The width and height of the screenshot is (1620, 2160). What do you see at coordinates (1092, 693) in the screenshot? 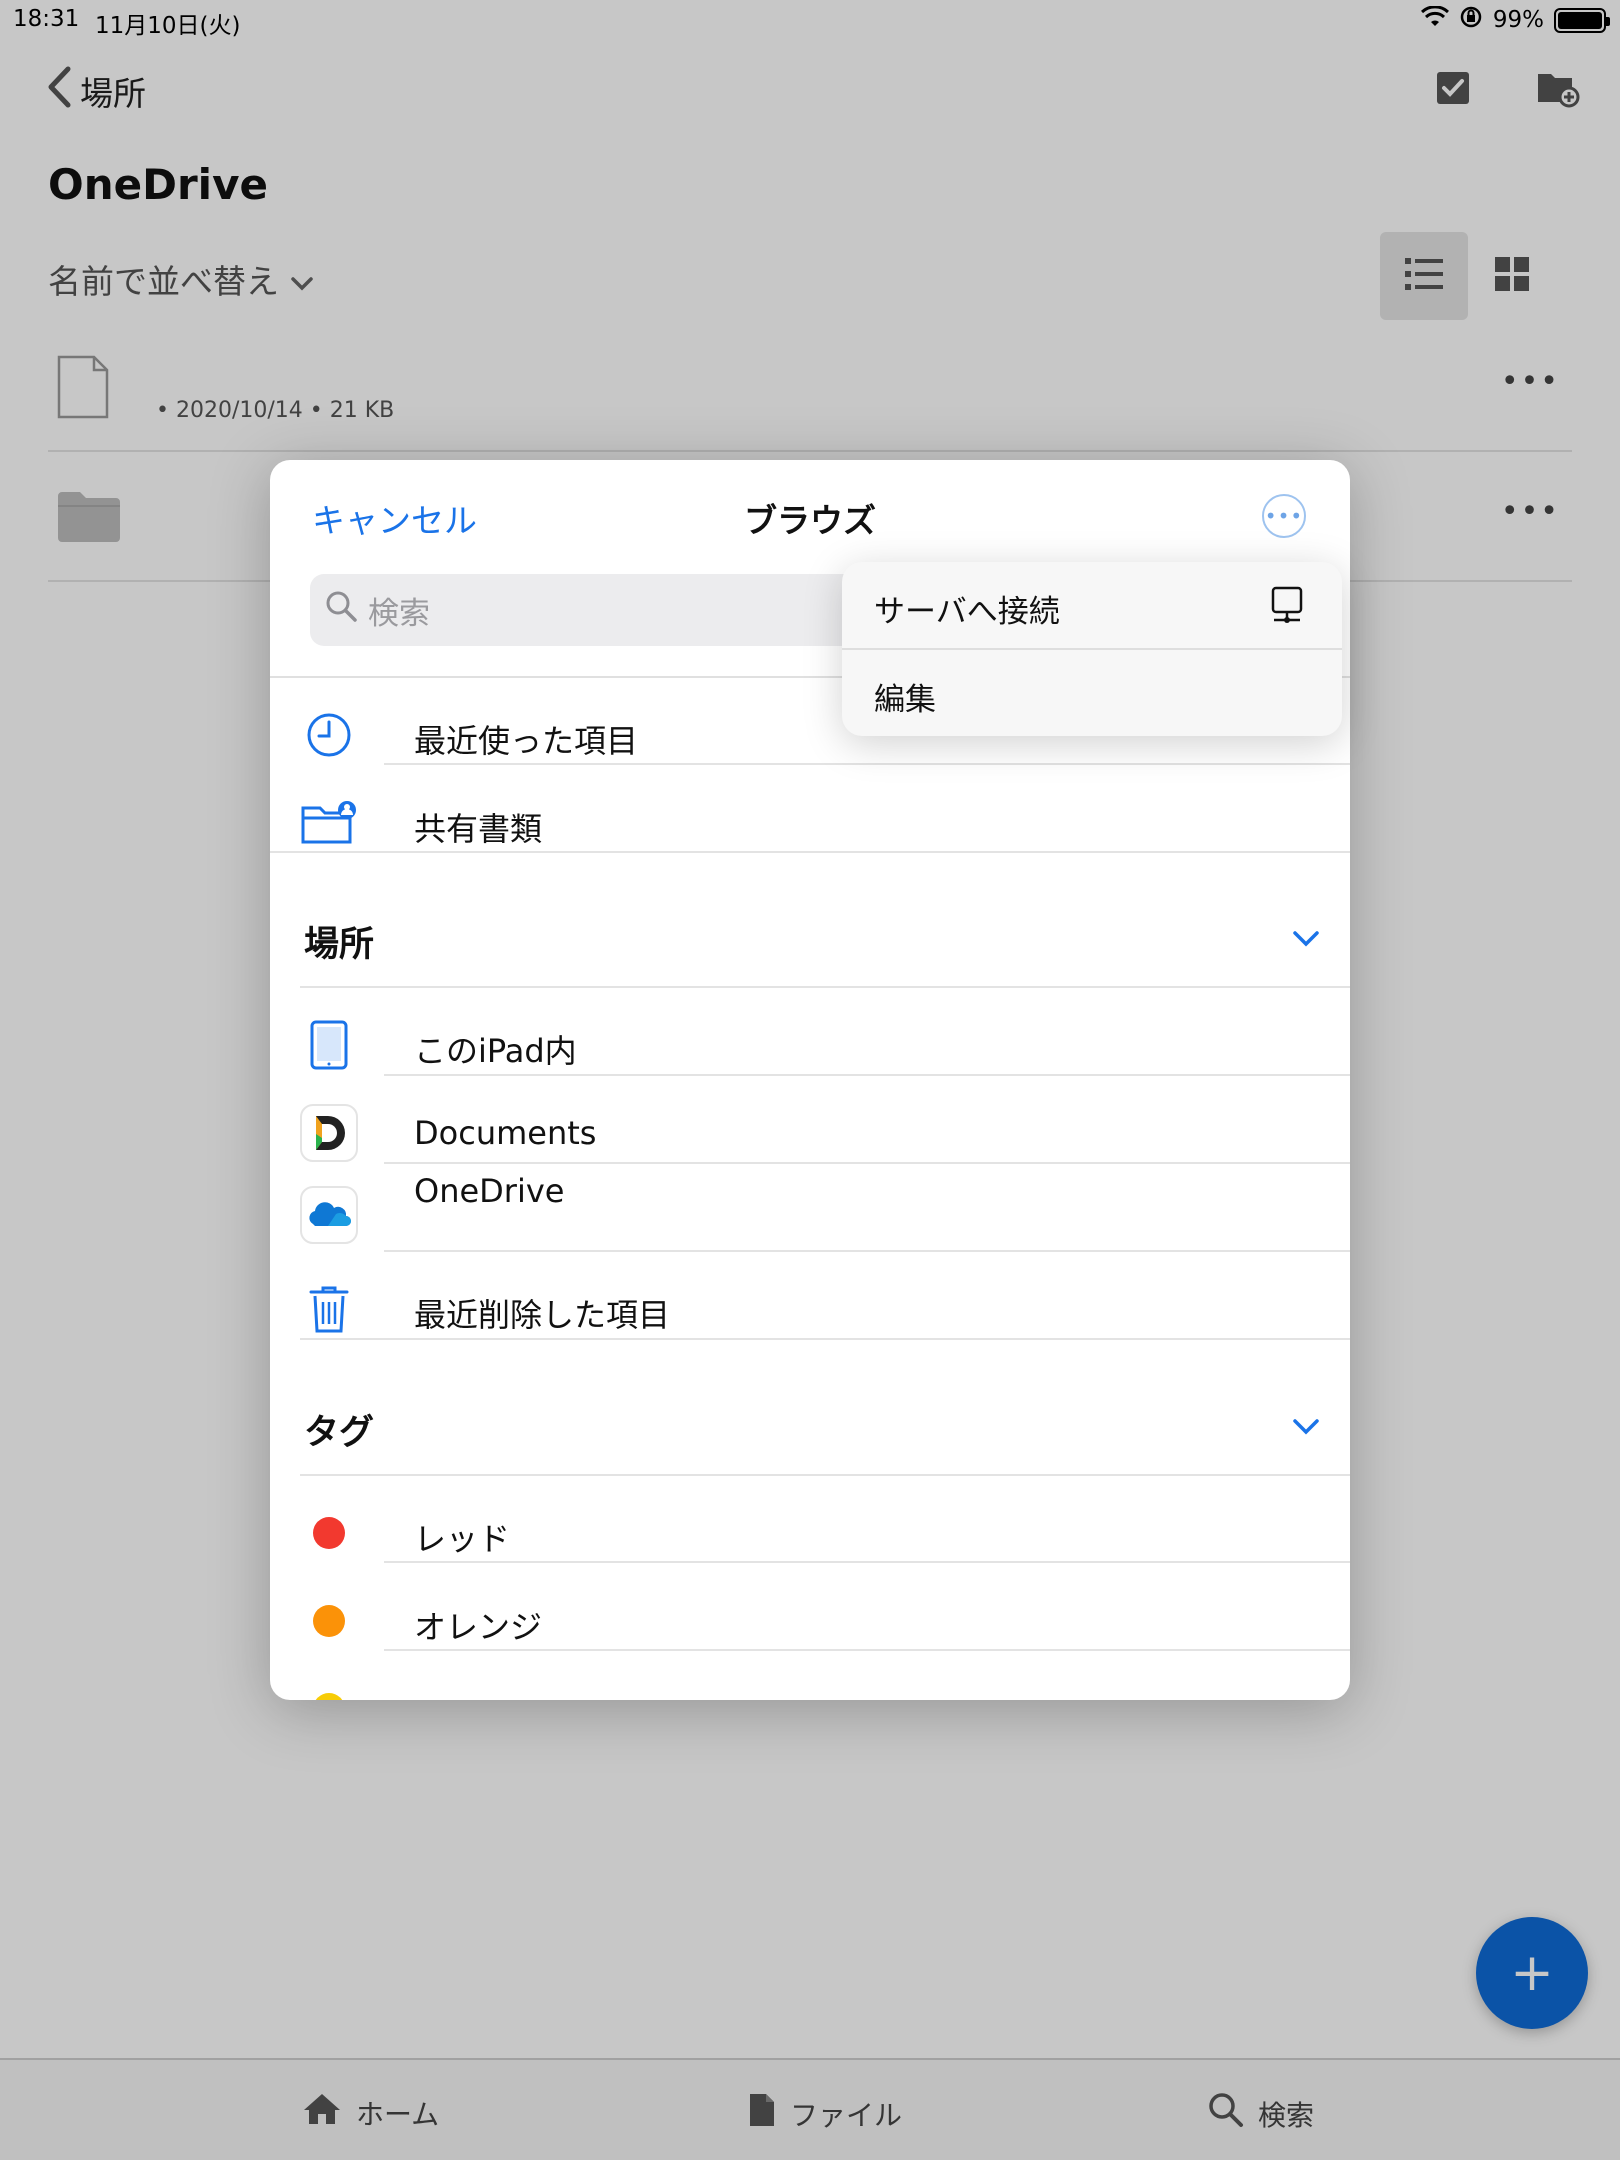
I see `menu-item-edit: 編集` at bounding box center [1092, 693].